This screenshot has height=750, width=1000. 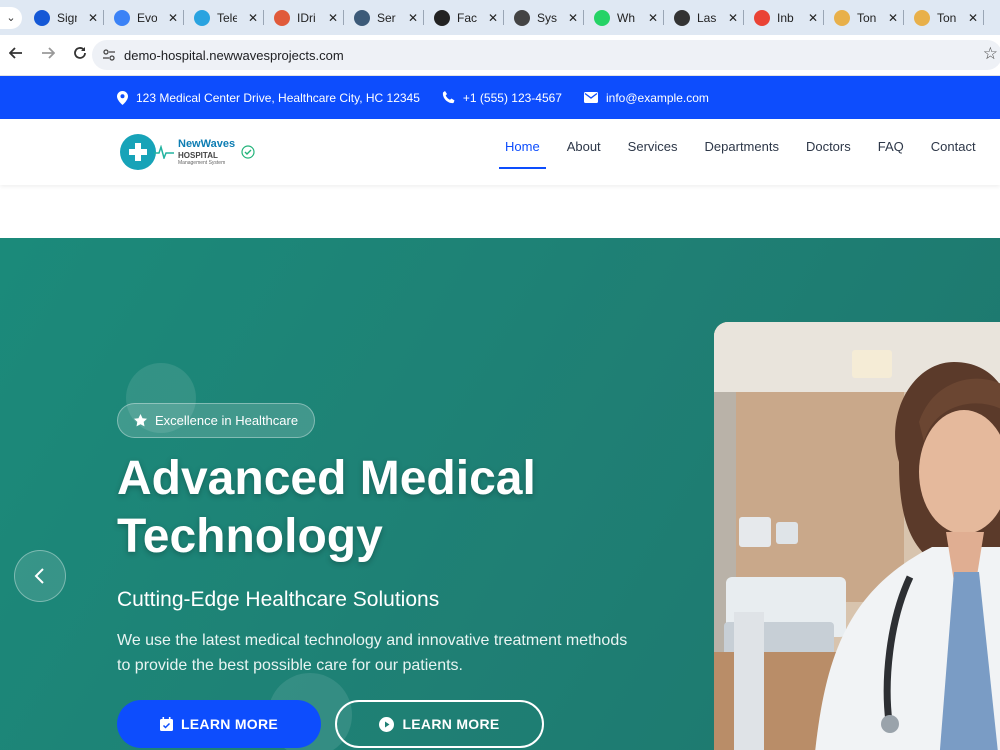 What do you see at coordinates (657, 98) in the screenshot?
I see `email-text: info@example.com` at bounding box center [657, 98].